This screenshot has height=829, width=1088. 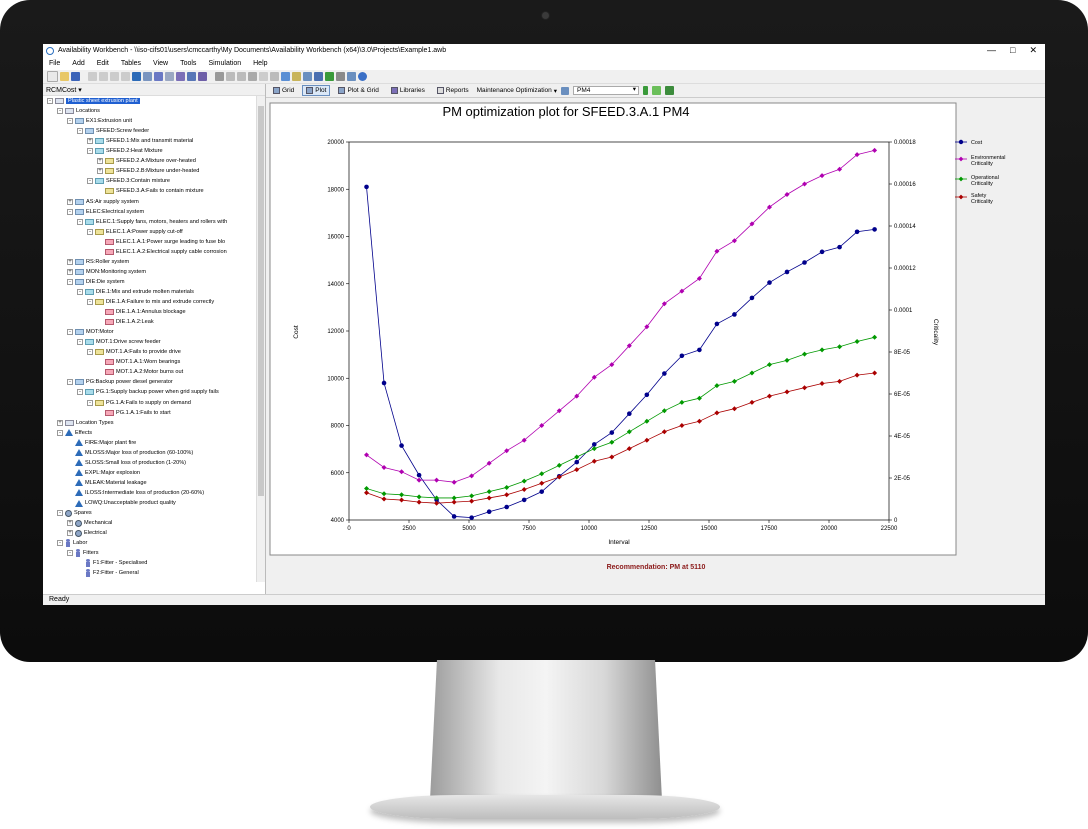 I want to click on menu-help: Help, so click(x=260, y=64).